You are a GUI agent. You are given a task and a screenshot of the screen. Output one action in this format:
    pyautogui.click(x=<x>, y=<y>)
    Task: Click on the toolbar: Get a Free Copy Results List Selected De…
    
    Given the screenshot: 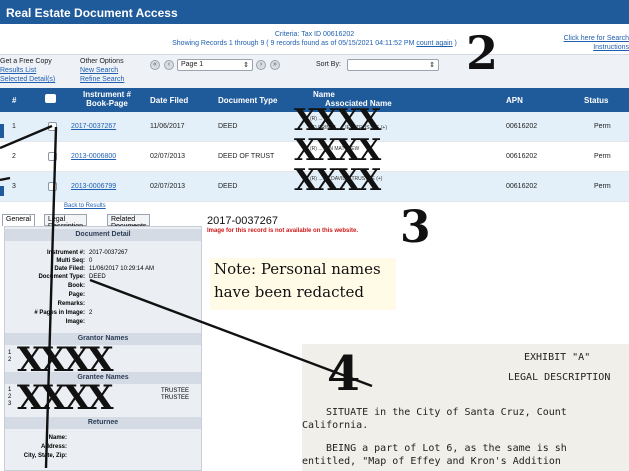 What is the action you would take?
    pyautogui.click(x=314, y=71)
    